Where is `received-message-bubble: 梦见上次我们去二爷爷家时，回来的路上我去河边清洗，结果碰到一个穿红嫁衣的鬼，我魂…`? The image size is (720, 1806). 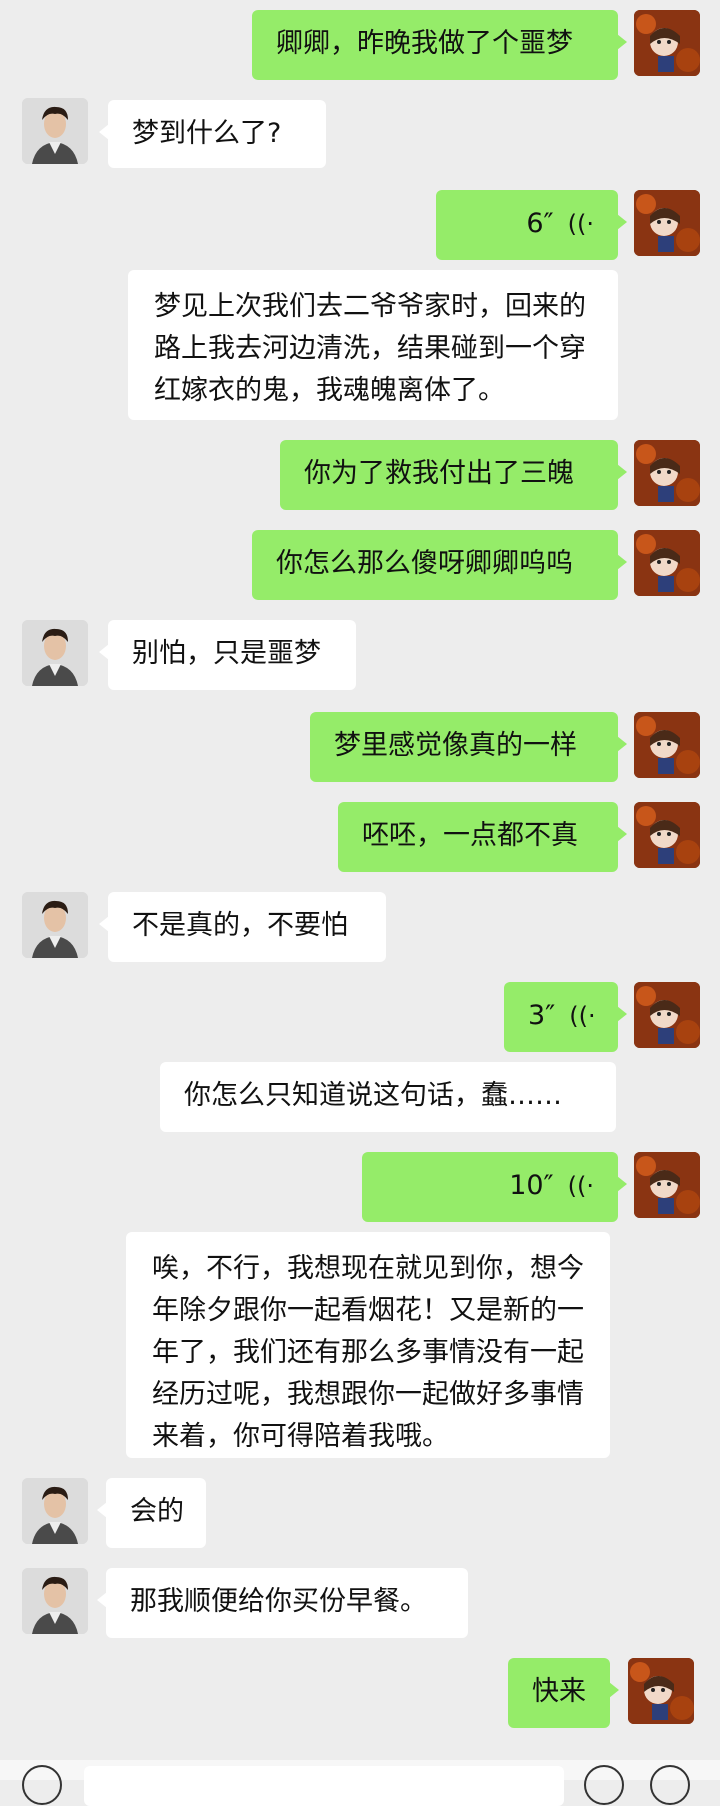
received-message-bubble: 梦见上次我们去二爷爷家时，回来的路上我去河边清洗，结果碰到一个穿红嫁衣的鬼，我魂… is located at coordinates (373, 345).